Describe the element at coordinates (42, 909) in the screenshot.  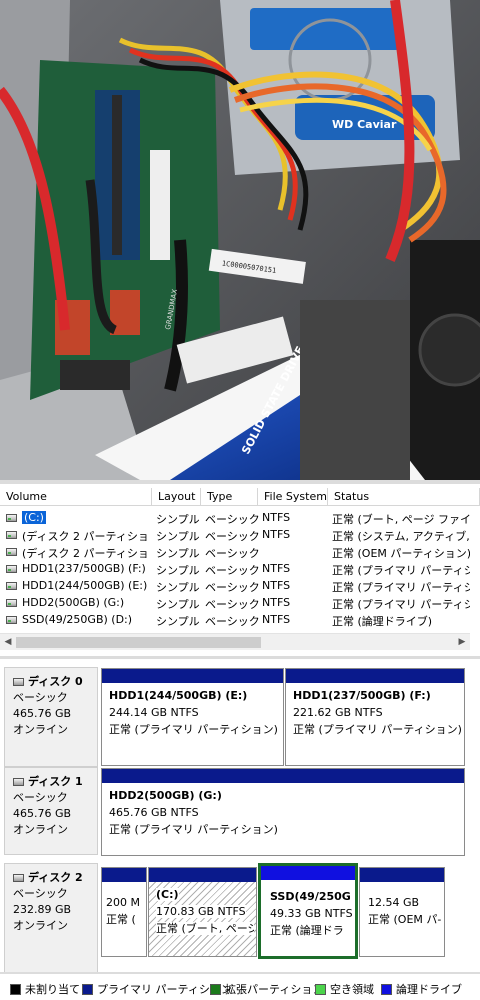
I see `disk-2-size: 232.89 GB` at that location.